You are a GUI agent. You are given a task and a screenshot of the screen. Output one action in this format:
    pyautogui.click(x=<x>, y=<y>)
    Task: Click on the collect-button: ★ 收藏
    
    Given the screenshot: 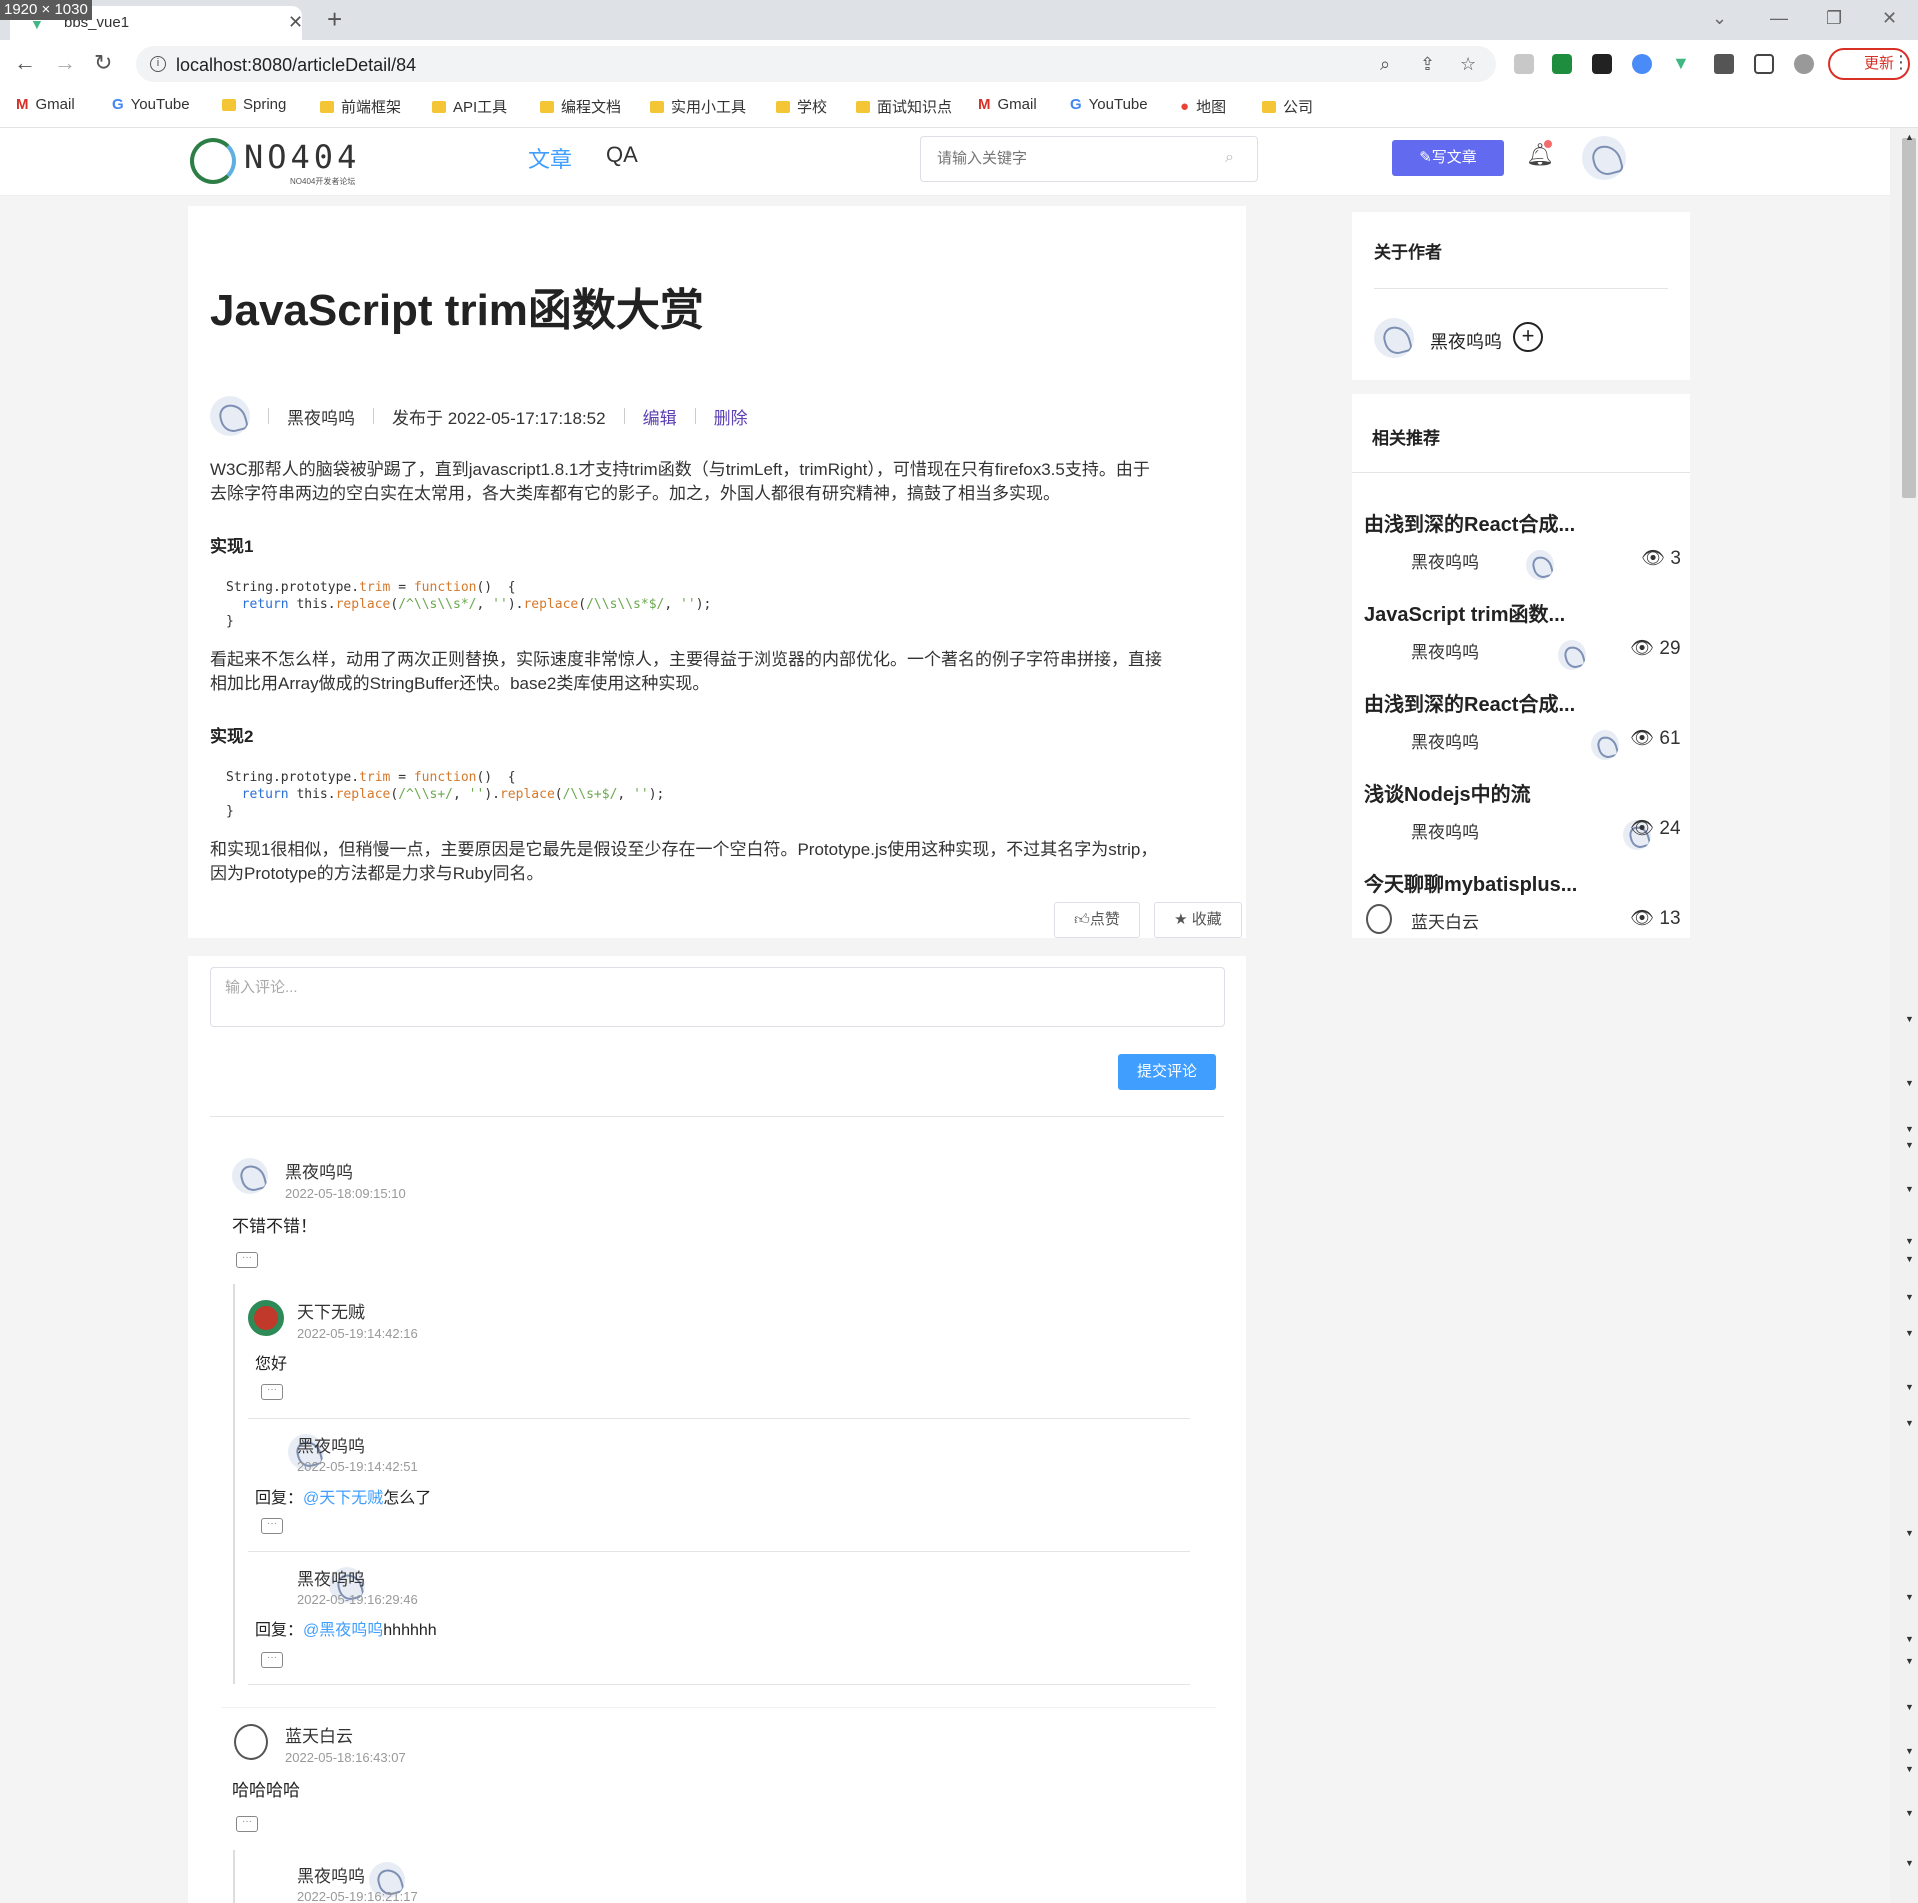 What is the action you would take?
    pyautogui.click(x=1198, y=920)
    